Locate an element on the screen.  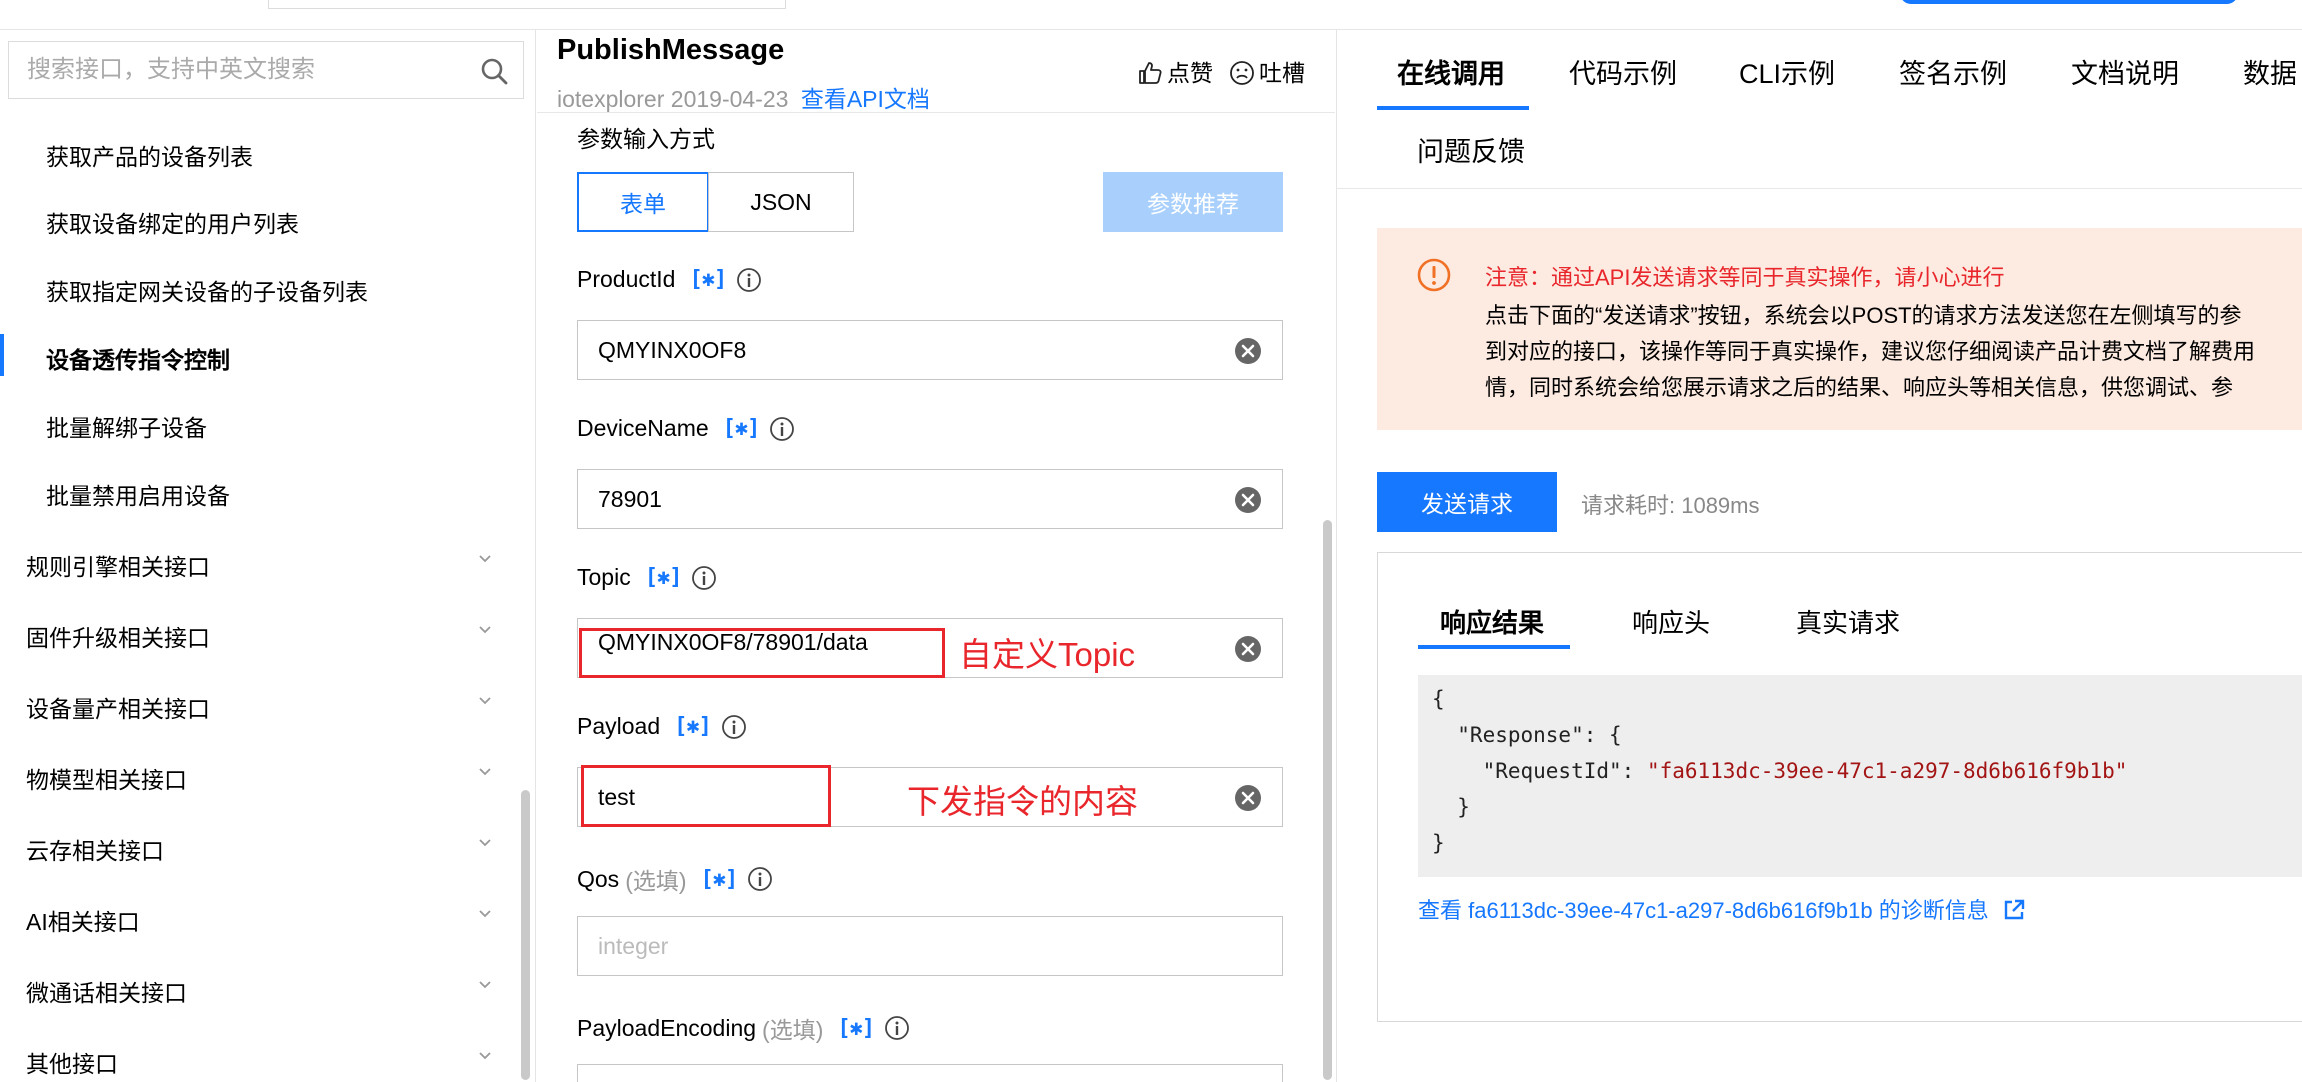
tab-response-headers: 响应头 is located at coordinates (1671, 621).